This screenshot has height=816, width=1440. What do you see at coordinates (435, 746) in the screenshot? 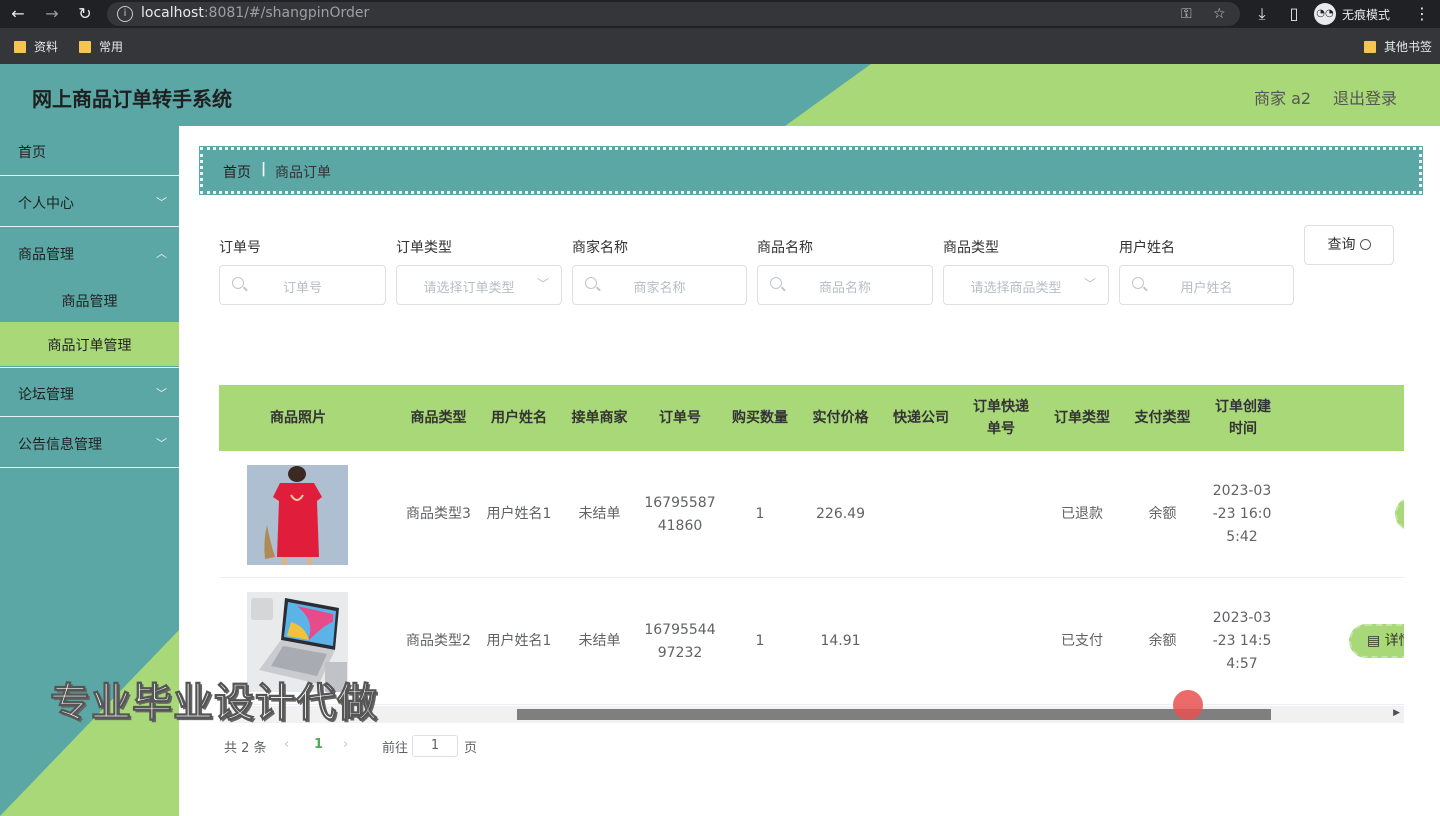
I see `goto-page-input: 1` at bounding box center [435, 746].